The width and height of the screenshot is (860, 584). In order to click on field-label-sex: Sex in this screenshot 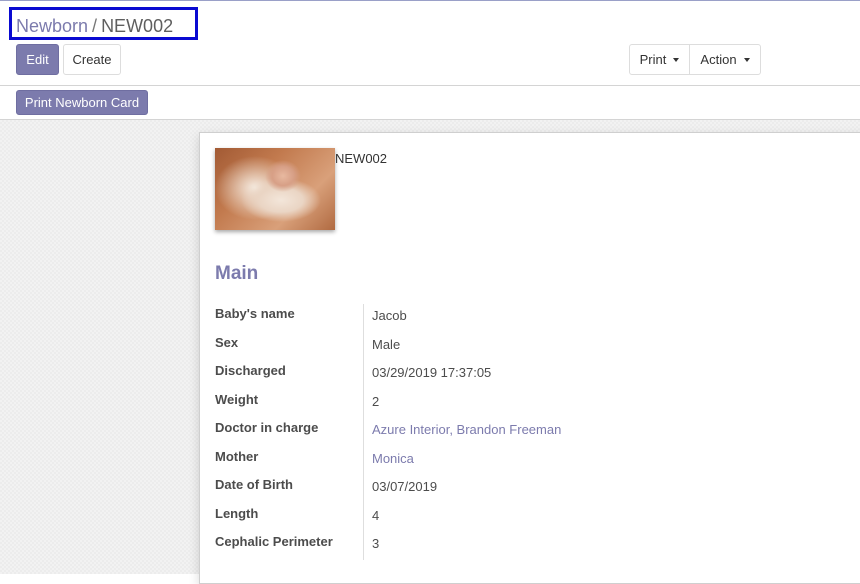, I will do `click(227, 342)`.